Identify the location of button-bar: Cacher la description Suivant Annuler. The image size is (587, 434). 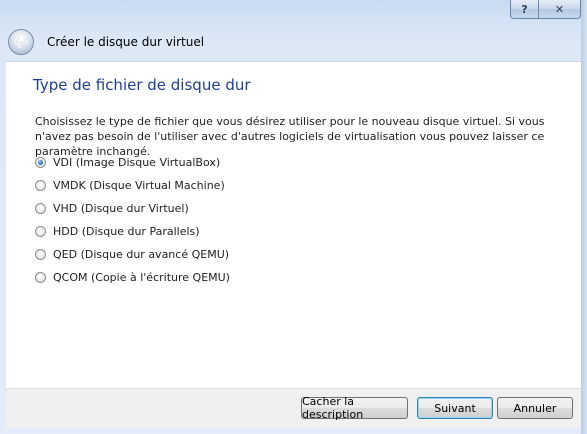
(293, 408).